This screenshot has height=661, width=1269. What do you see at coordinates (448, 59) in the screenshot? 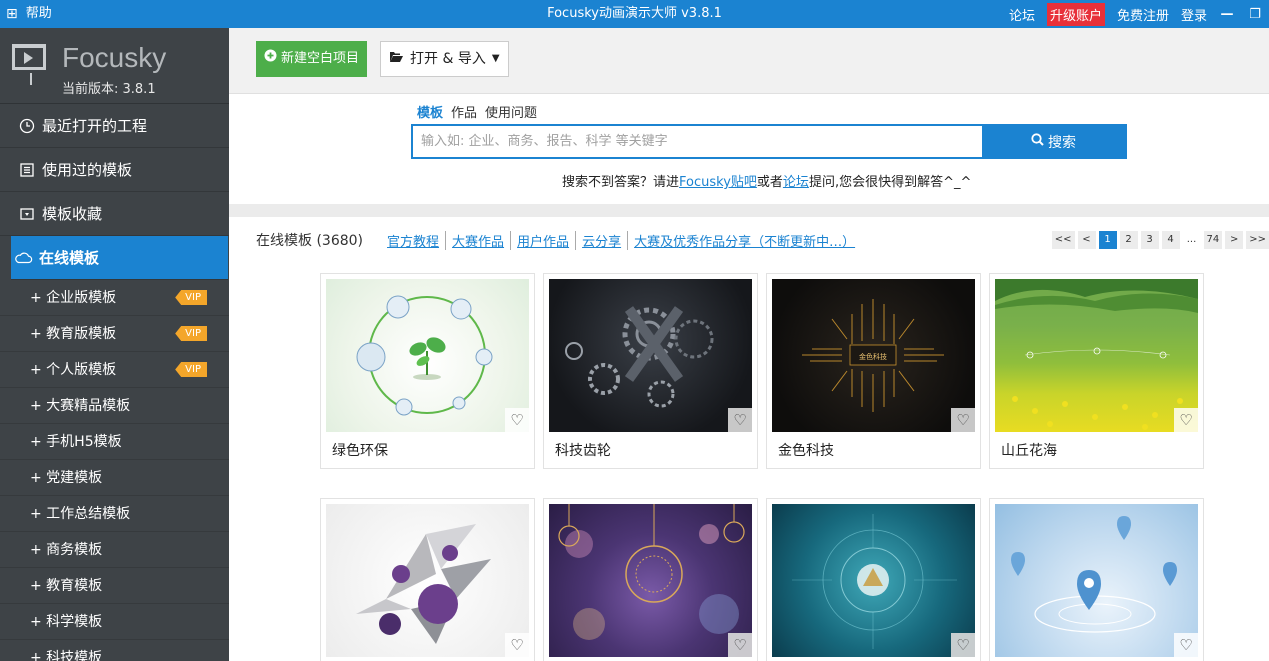
I see `open-import-label: 打开 & 导入` at bounding box center [448, 59].